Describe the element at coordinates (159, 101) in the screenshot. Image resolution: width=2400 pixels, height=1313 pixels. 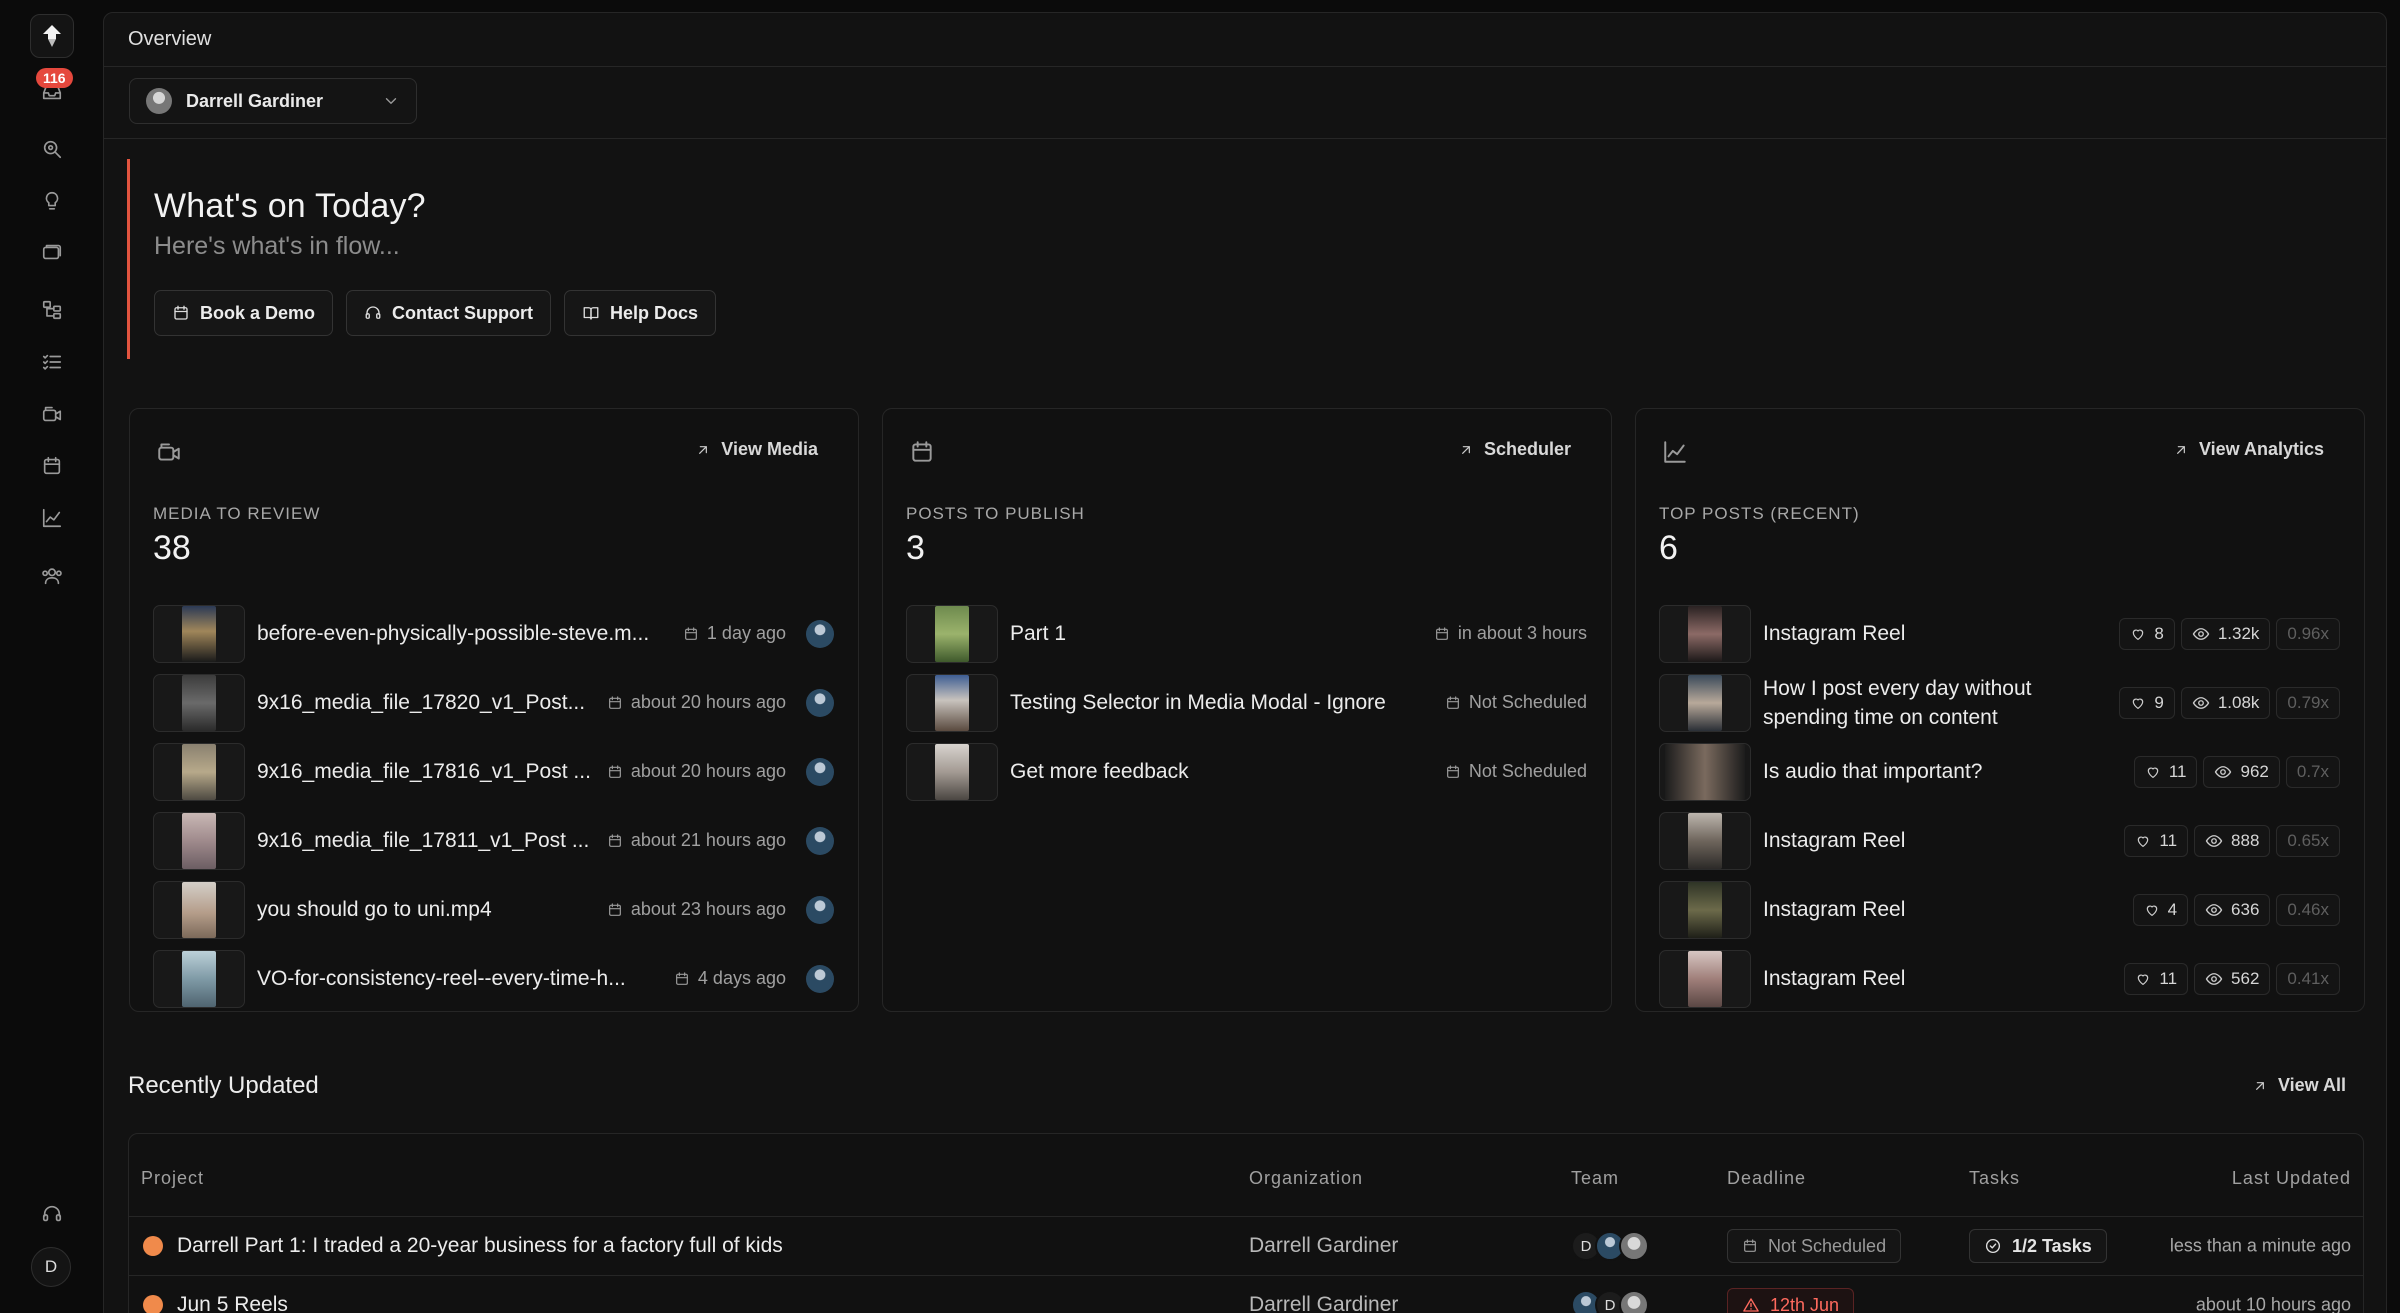
I see `account-avatar` at that location.